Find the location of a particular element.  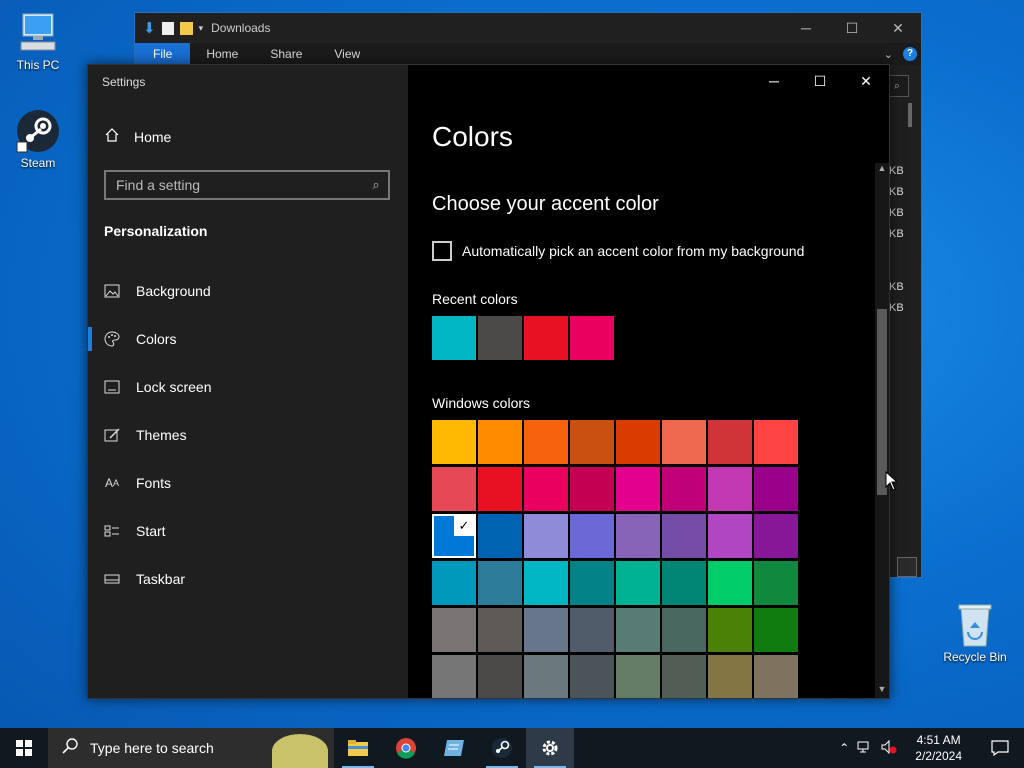

taskbar-search-box is located at coordinates (191, 748).